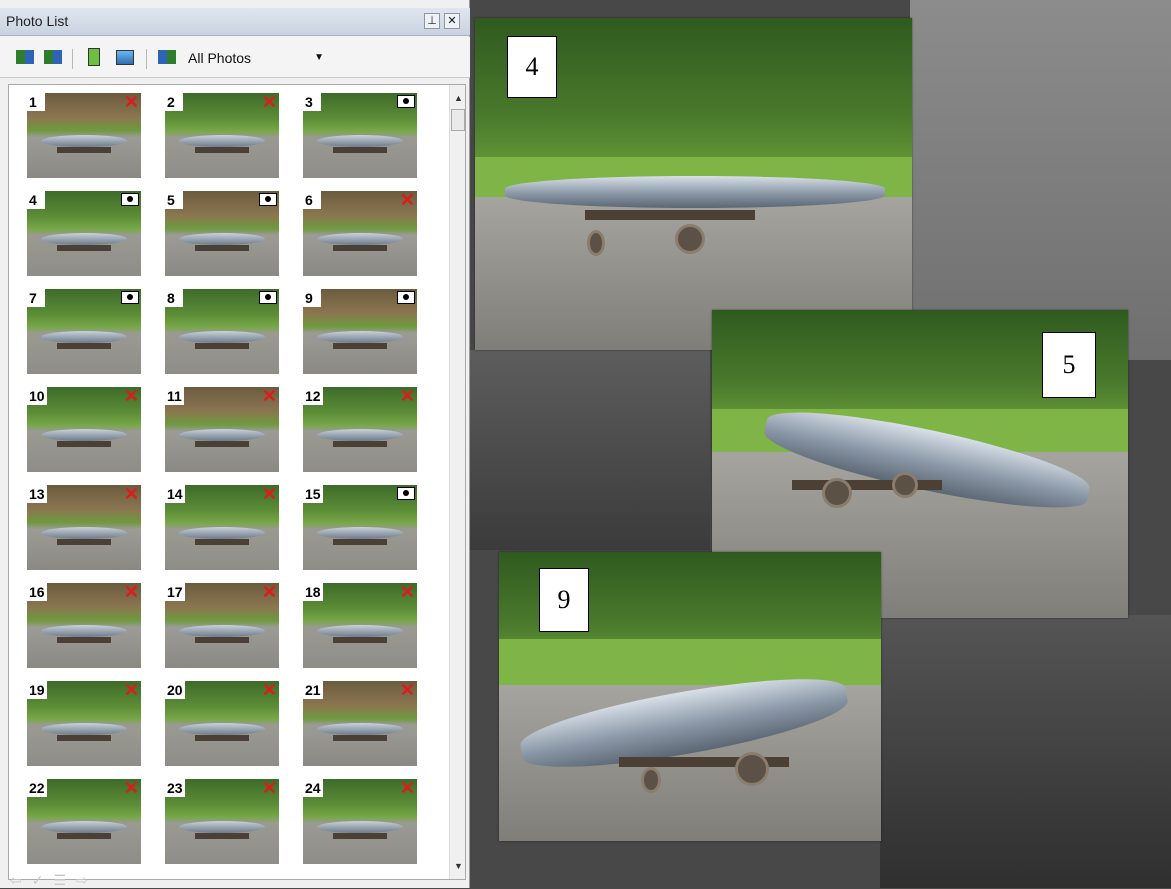 This screenshot has height=889, width=1171. Describe the element at coordinates (84, 429) in the screenshot. I see `photo-thumbnail: 10 ✕` at that location.